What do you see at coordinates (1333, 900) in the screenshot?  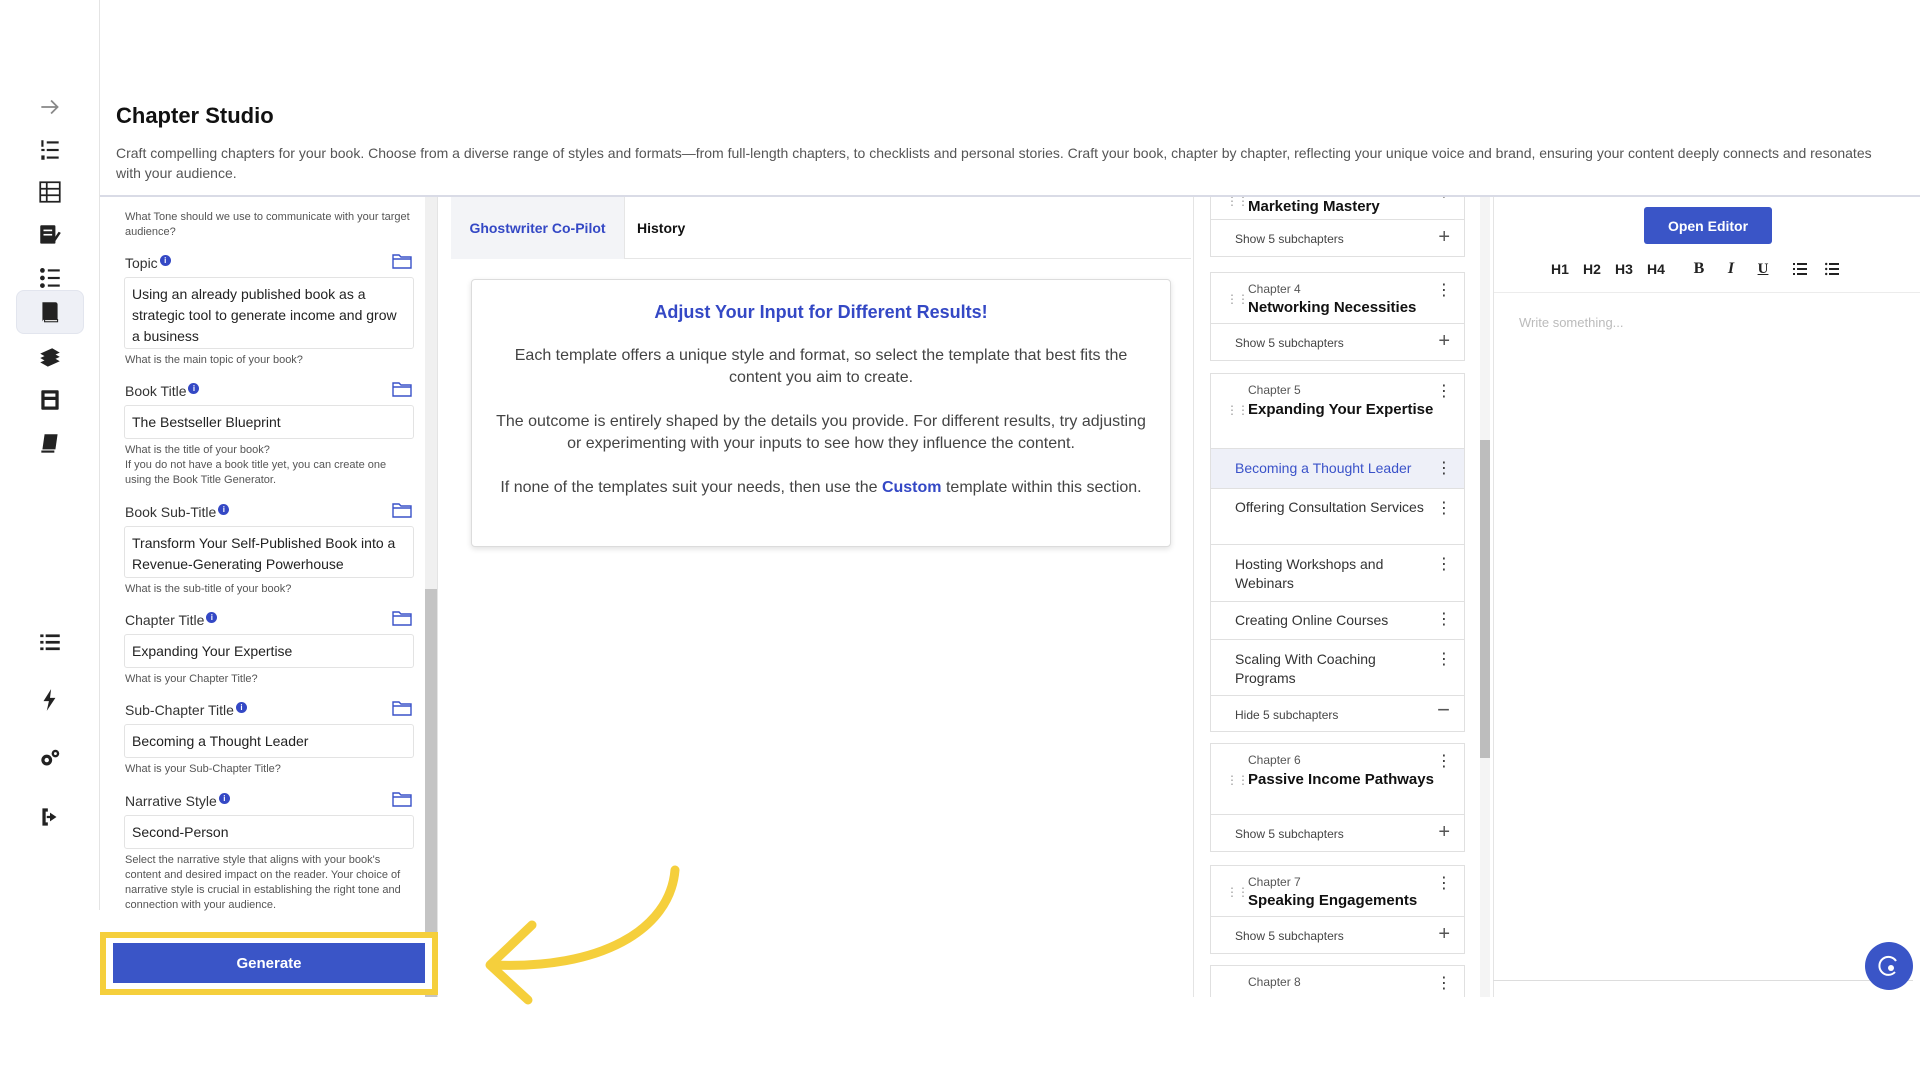 I see `chapter-title: Speaking Engagements` at bounding box center [1333, 900].